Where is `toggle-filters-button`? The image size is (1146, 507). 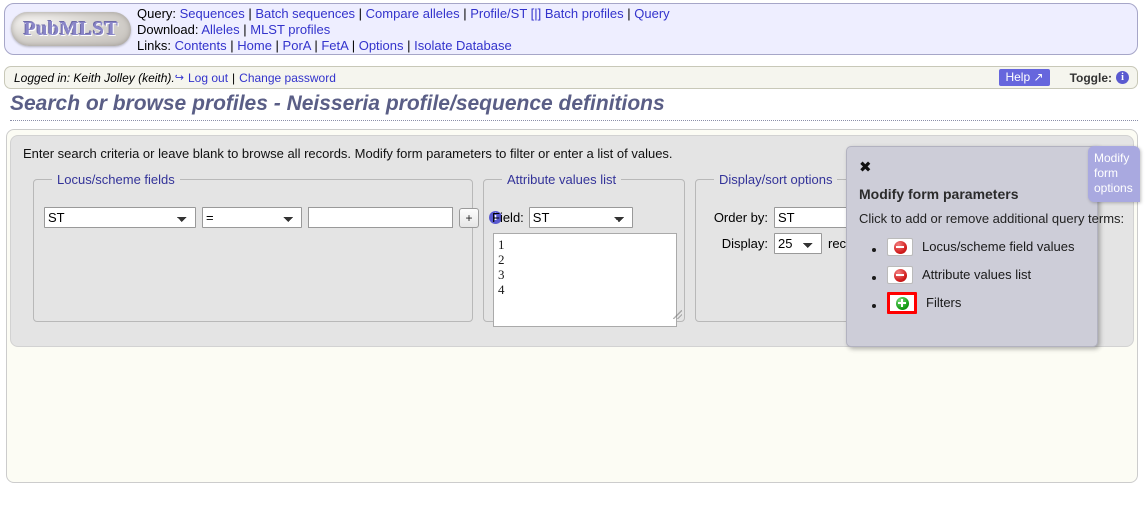
toggle-filters-button is located at coordinates (902, 303).